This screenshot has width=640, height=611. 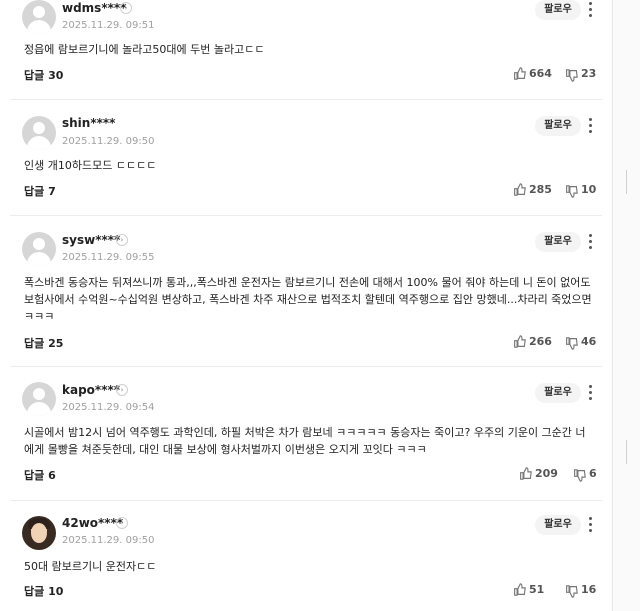 What do you see at coordinates (56, 75) in the screenshot?
I see `reply-count: 30` at bounding box center [56, 75].